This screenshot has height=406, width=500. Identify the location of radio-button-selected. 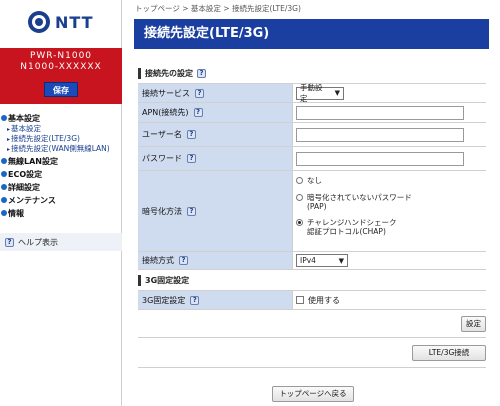
(299, 222).